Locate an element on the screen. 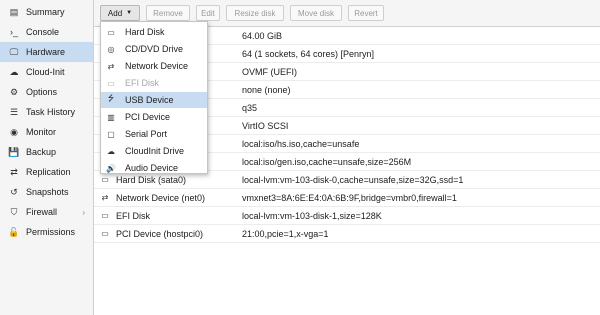  row-value: local:iso/gen.iso,cache=unsafe,size=256M is located at coordinates (327, 161).